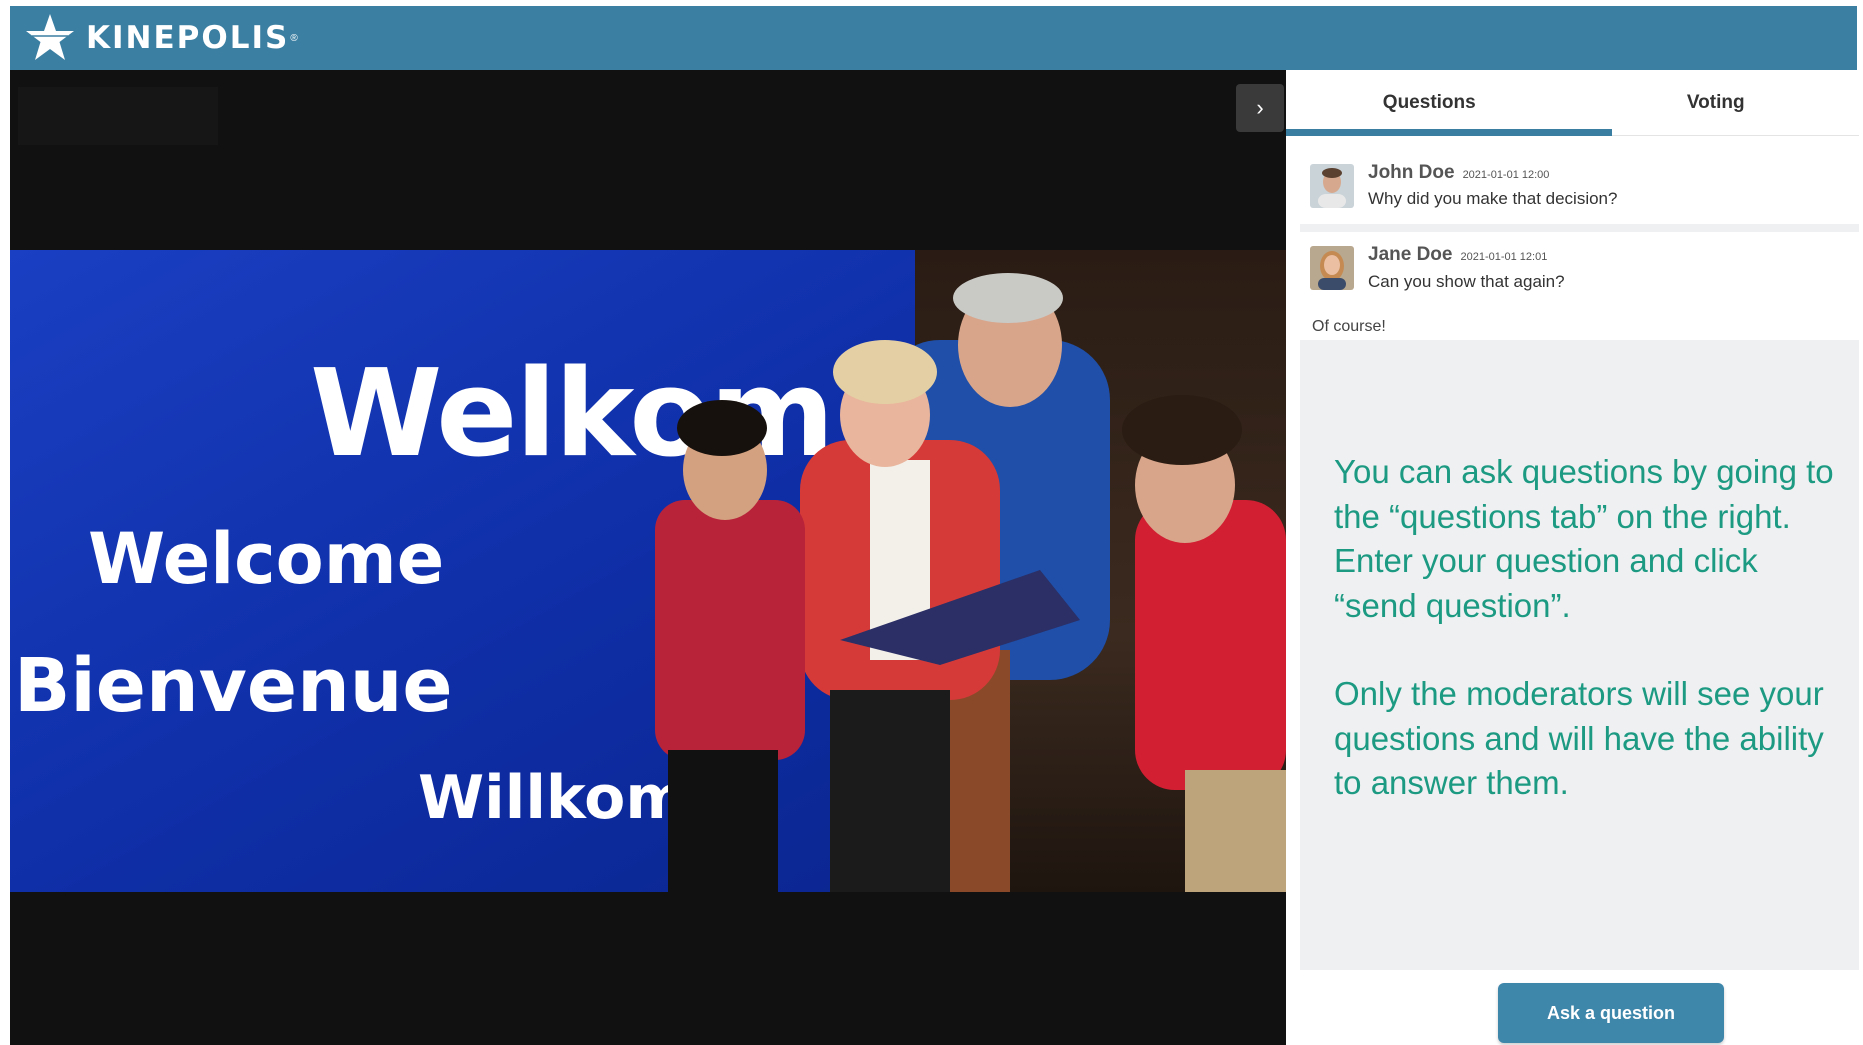 This screenshot has height=1045, width=1863. Describe the element at coordinates (118, 116) in the screenshot. I see `player-title-area` at that location.